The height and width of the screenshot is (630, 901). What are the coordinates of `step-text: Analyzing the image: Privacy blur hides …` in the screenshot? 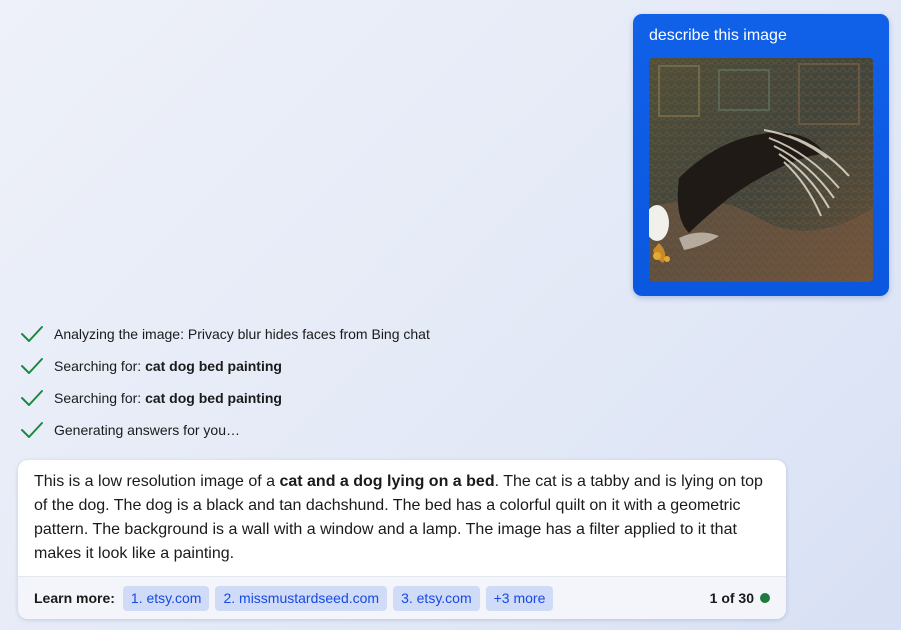 It's located at (242, 334).